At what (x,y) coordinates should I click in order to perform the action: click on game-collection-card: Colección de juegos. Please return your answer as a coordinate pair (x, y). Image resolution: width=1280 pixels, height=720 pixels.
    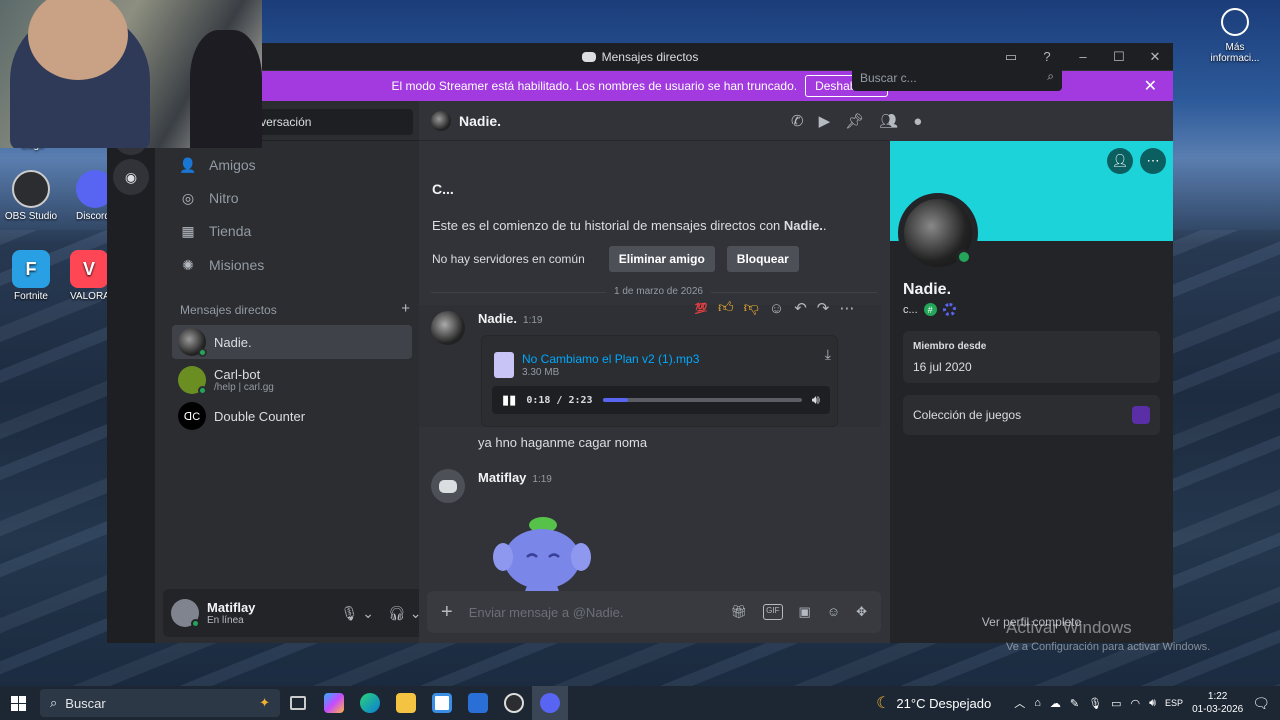
    Looking at the image, I should click on (1031, 415).